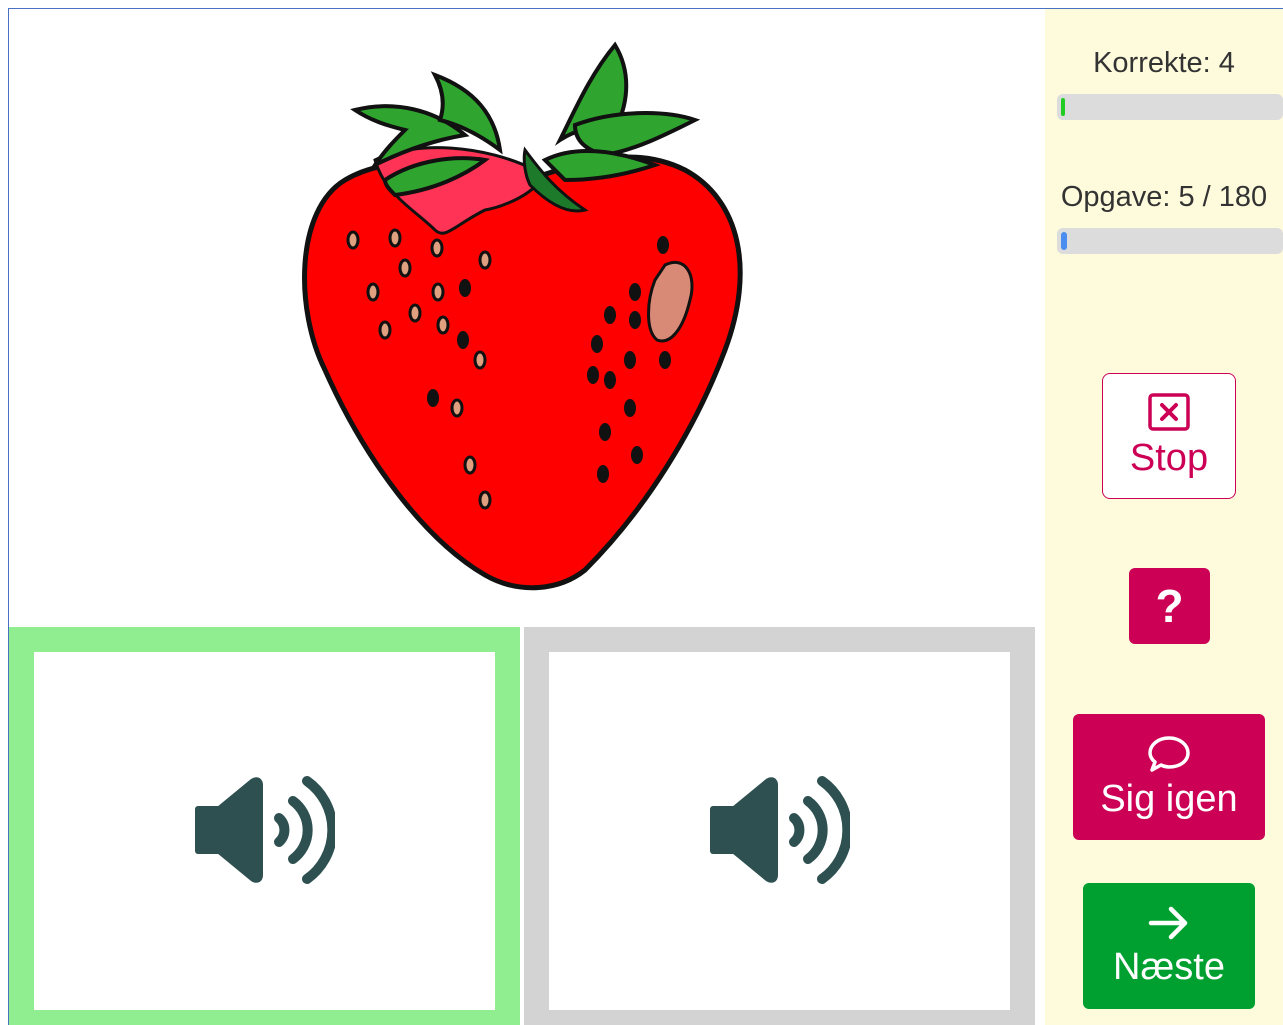  What do you see at coordinates (1169, 753) in the screenshot?
I see `speech-bubble-icon` at bounding box center [1169, 753].